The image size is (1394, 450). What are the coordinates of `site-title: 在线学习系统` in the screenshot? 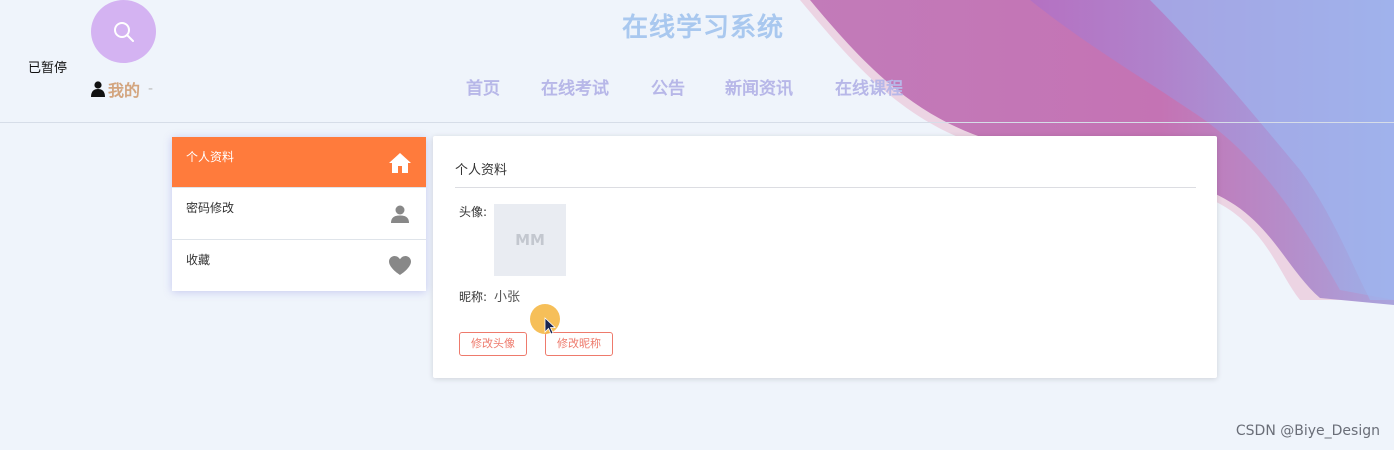 It's located at (703, 28).